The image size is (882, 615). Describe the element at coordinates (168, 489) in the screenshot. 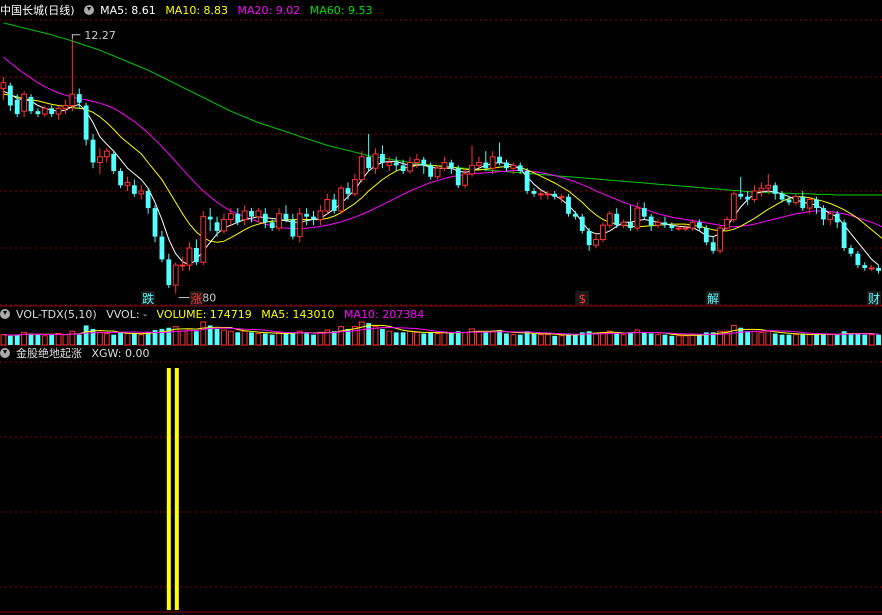

I see `signal-bar` at that location.